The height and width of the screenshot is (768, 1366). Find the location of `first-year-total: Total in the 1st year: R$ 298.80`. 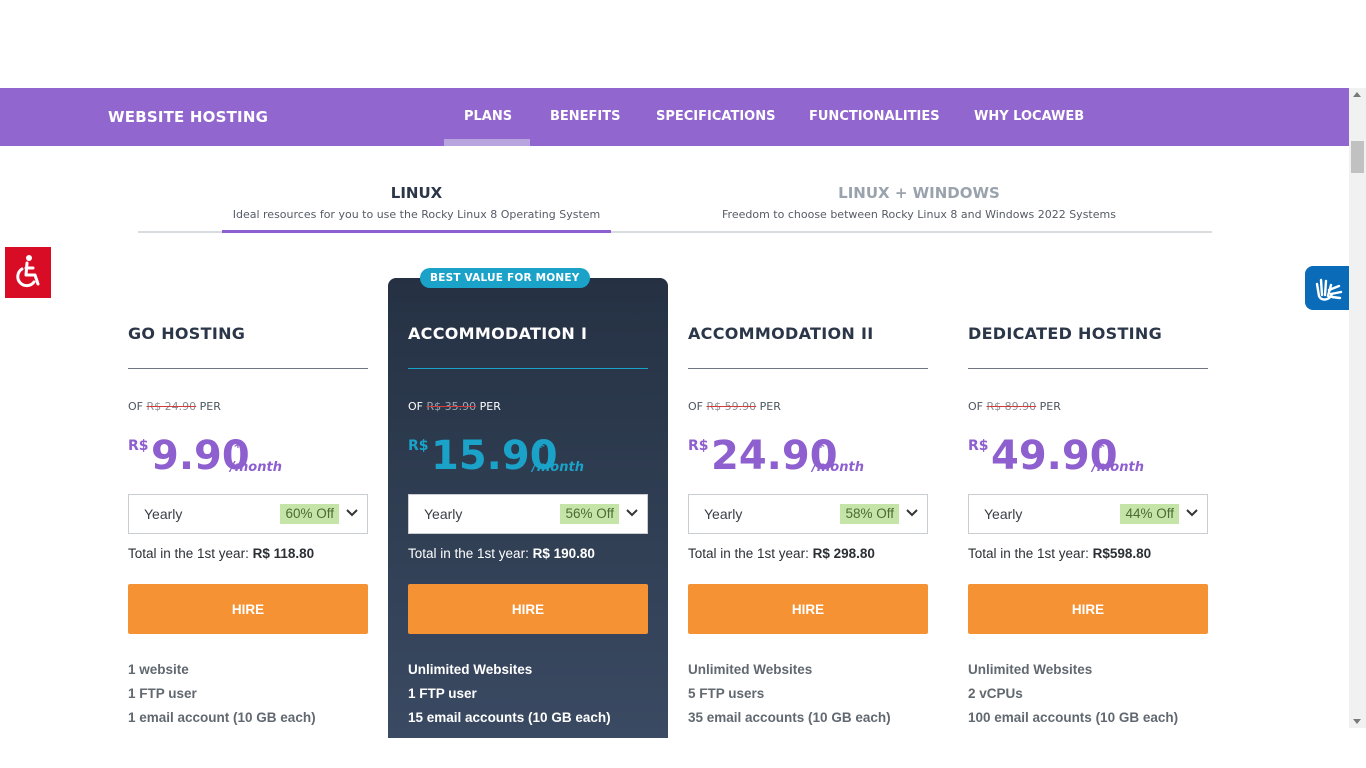

first-year-total: Total in the 1st year: R$ 298.80 is located at coordinates (781, 553).